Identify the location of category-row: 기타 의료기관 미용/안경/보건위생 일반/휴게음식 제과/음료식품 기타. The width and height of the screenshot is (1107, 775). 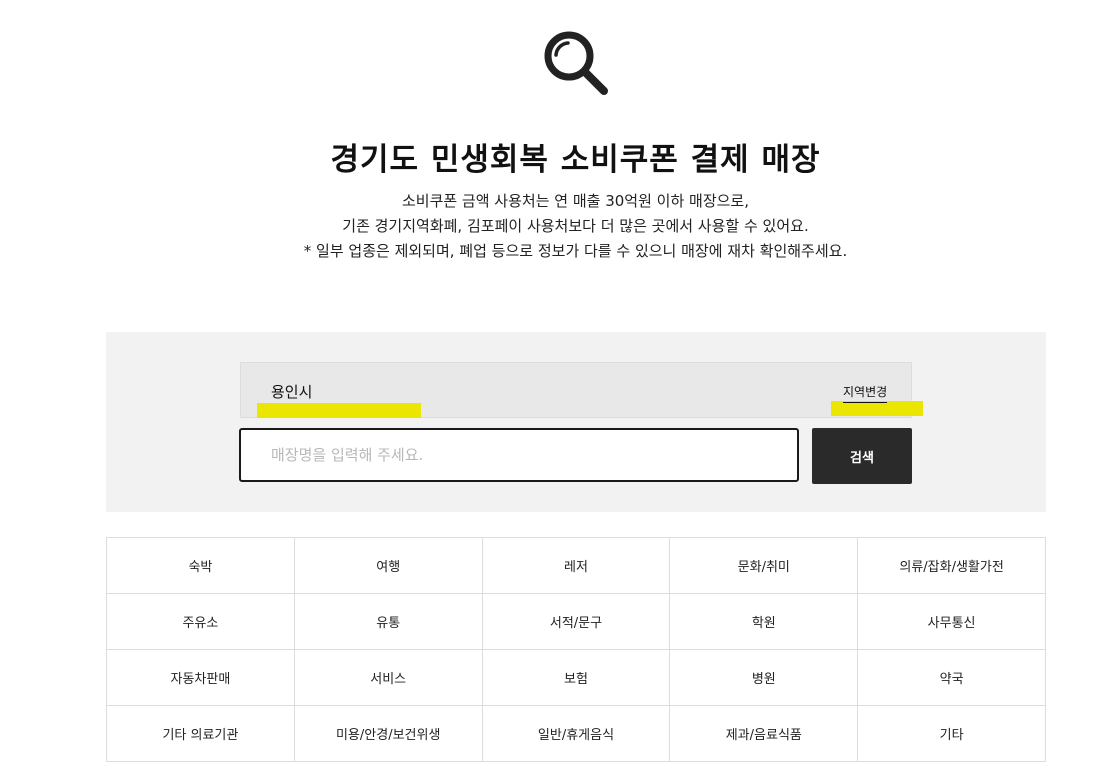
(576, 733).